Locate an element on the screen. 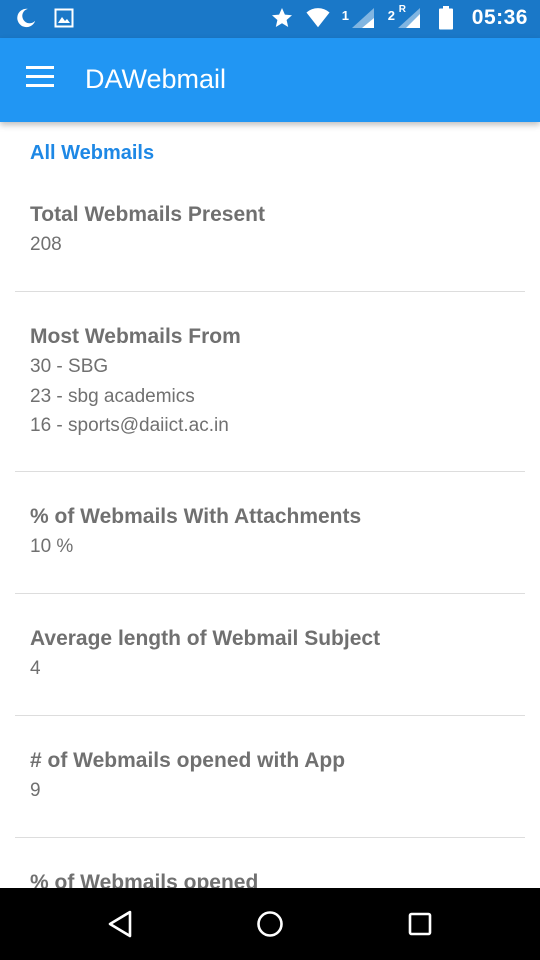 The image size is (540, 960). navigation-bar is located at coordinates (270, 924).